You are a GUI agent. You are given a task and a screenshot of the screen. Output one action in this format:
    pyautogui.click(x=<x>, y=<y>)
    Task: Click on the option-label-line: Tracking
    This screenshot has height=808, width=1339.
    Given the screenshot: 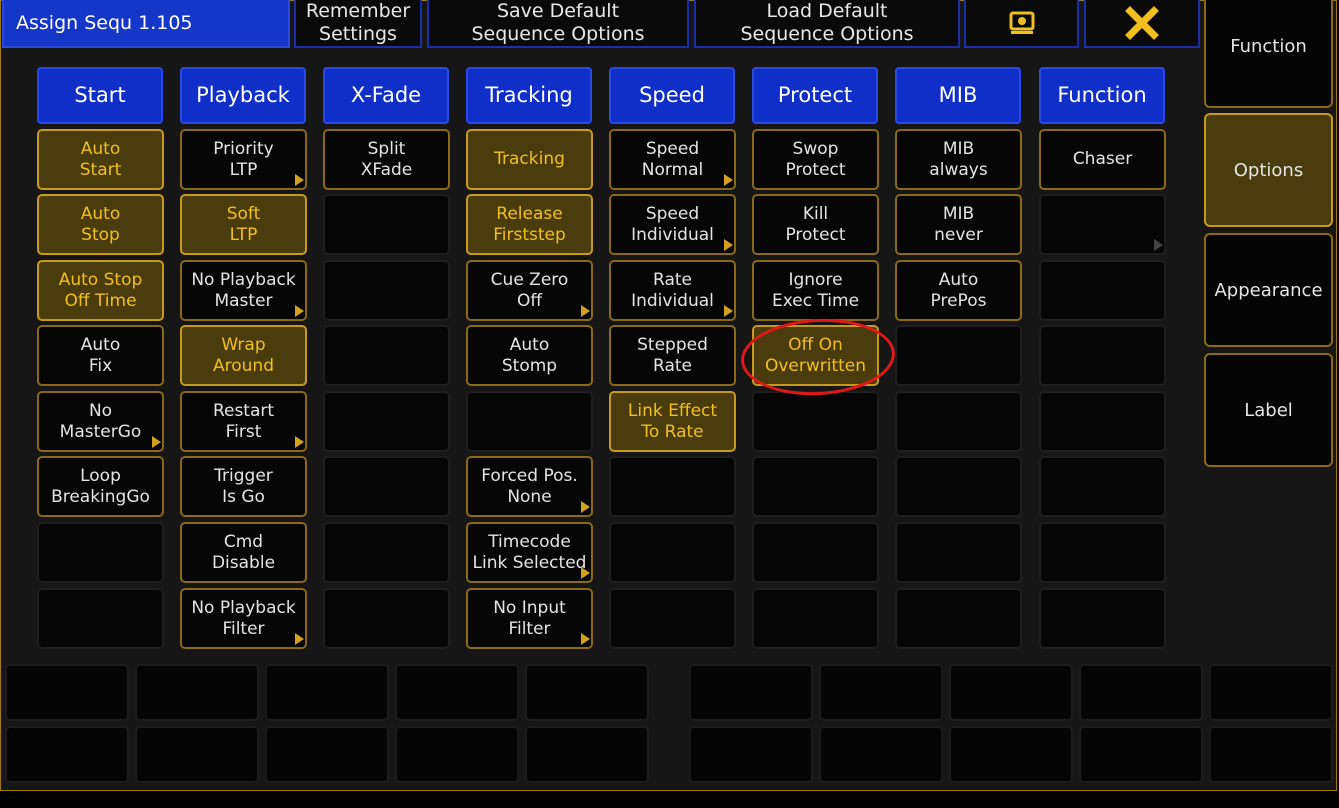 What is the action you would take?
    pyautogui.click(x=529, y=159)
    